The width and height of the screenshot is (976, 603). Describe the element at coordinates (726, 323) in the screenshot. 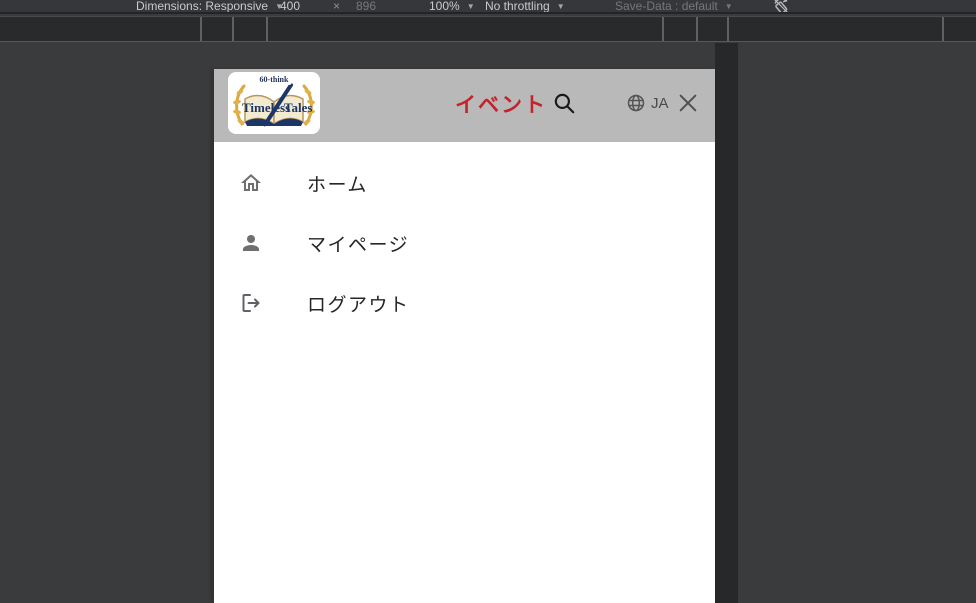

I see `viewport-right-gutter` at that location.